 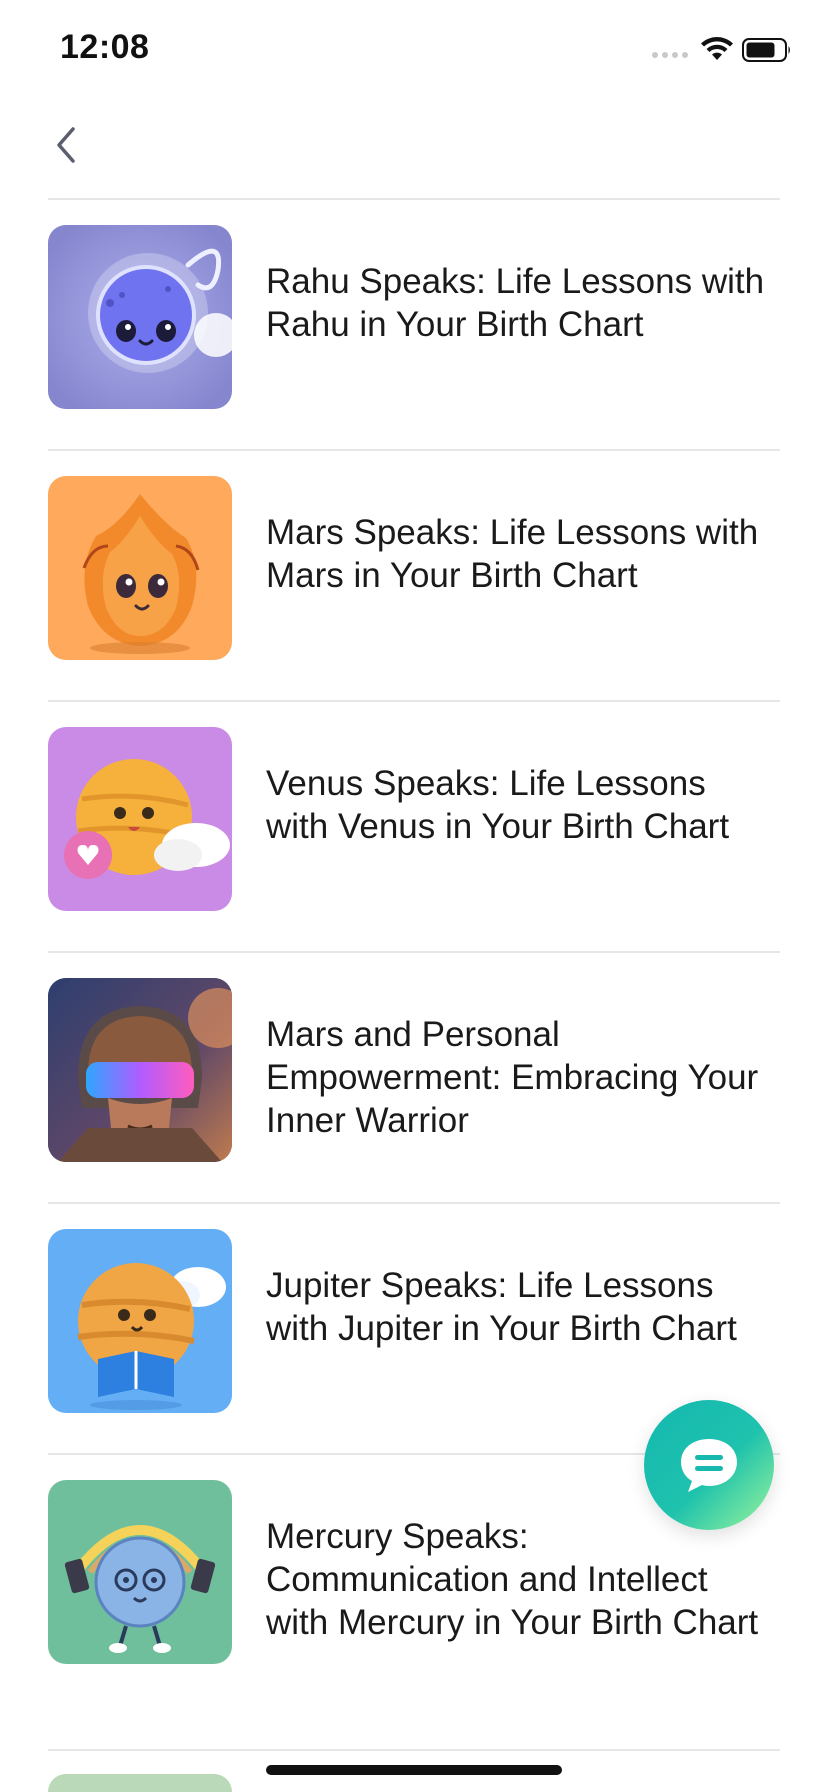 I want to click on navigation-bar, so click(x=414, y=149).